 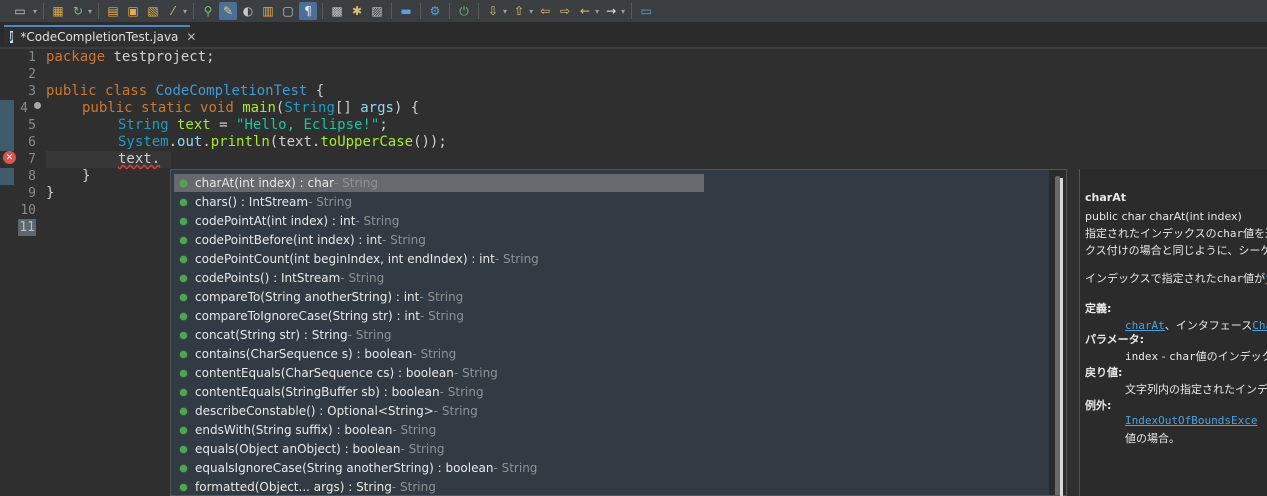 I want to click on code-line-9: }, so click(x=50, y=193).